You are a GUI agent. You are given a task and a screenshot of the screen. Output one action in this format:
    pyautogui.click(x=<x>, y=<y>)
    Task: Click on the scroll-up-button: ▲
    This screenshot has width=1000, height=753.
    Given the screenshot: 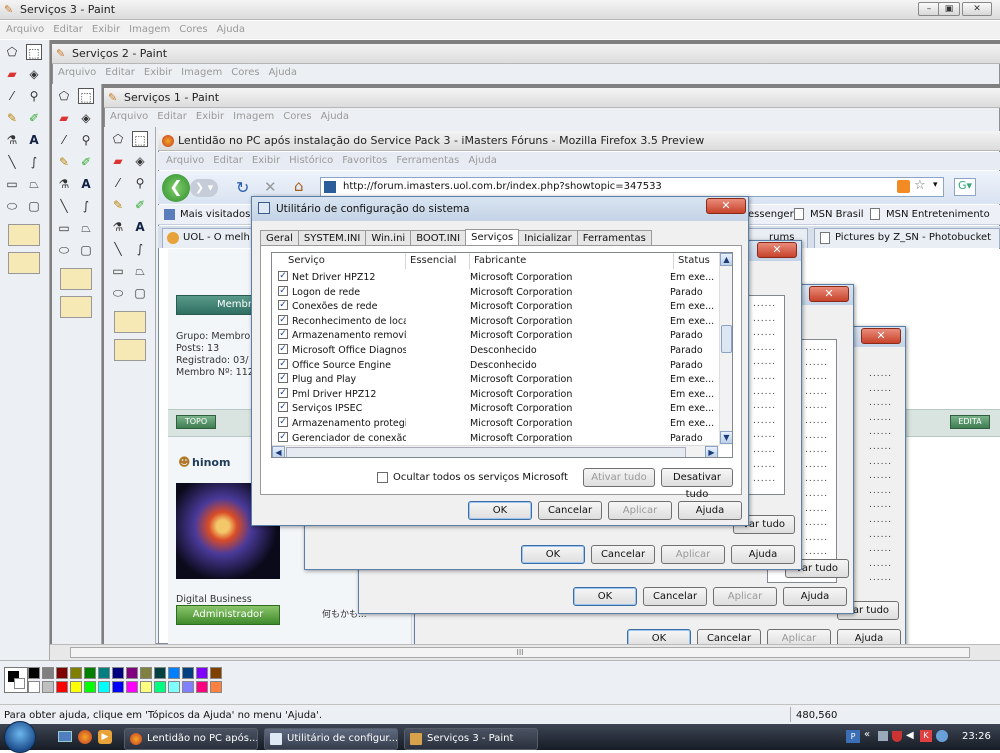 What is the action you would take?
    pyautogui.click(x=726, y=259)
    